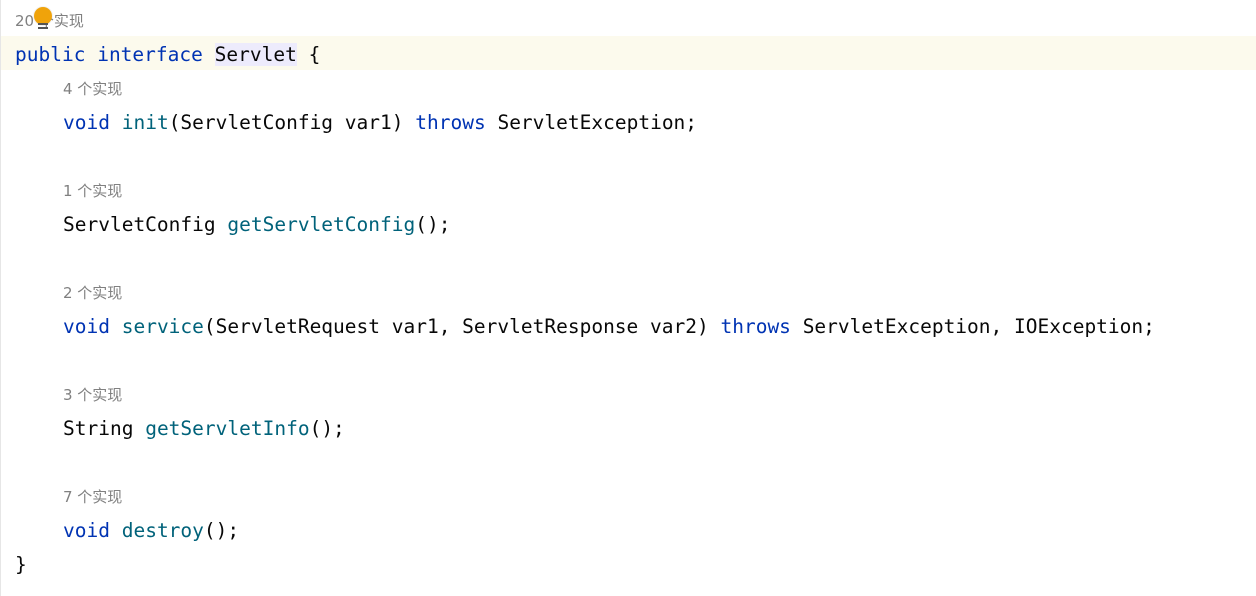  What do you see at coordinates (978, 326) in the screenshot?
I see `exception-list: ServletException, IOException;` at bounding box center [978, 326].